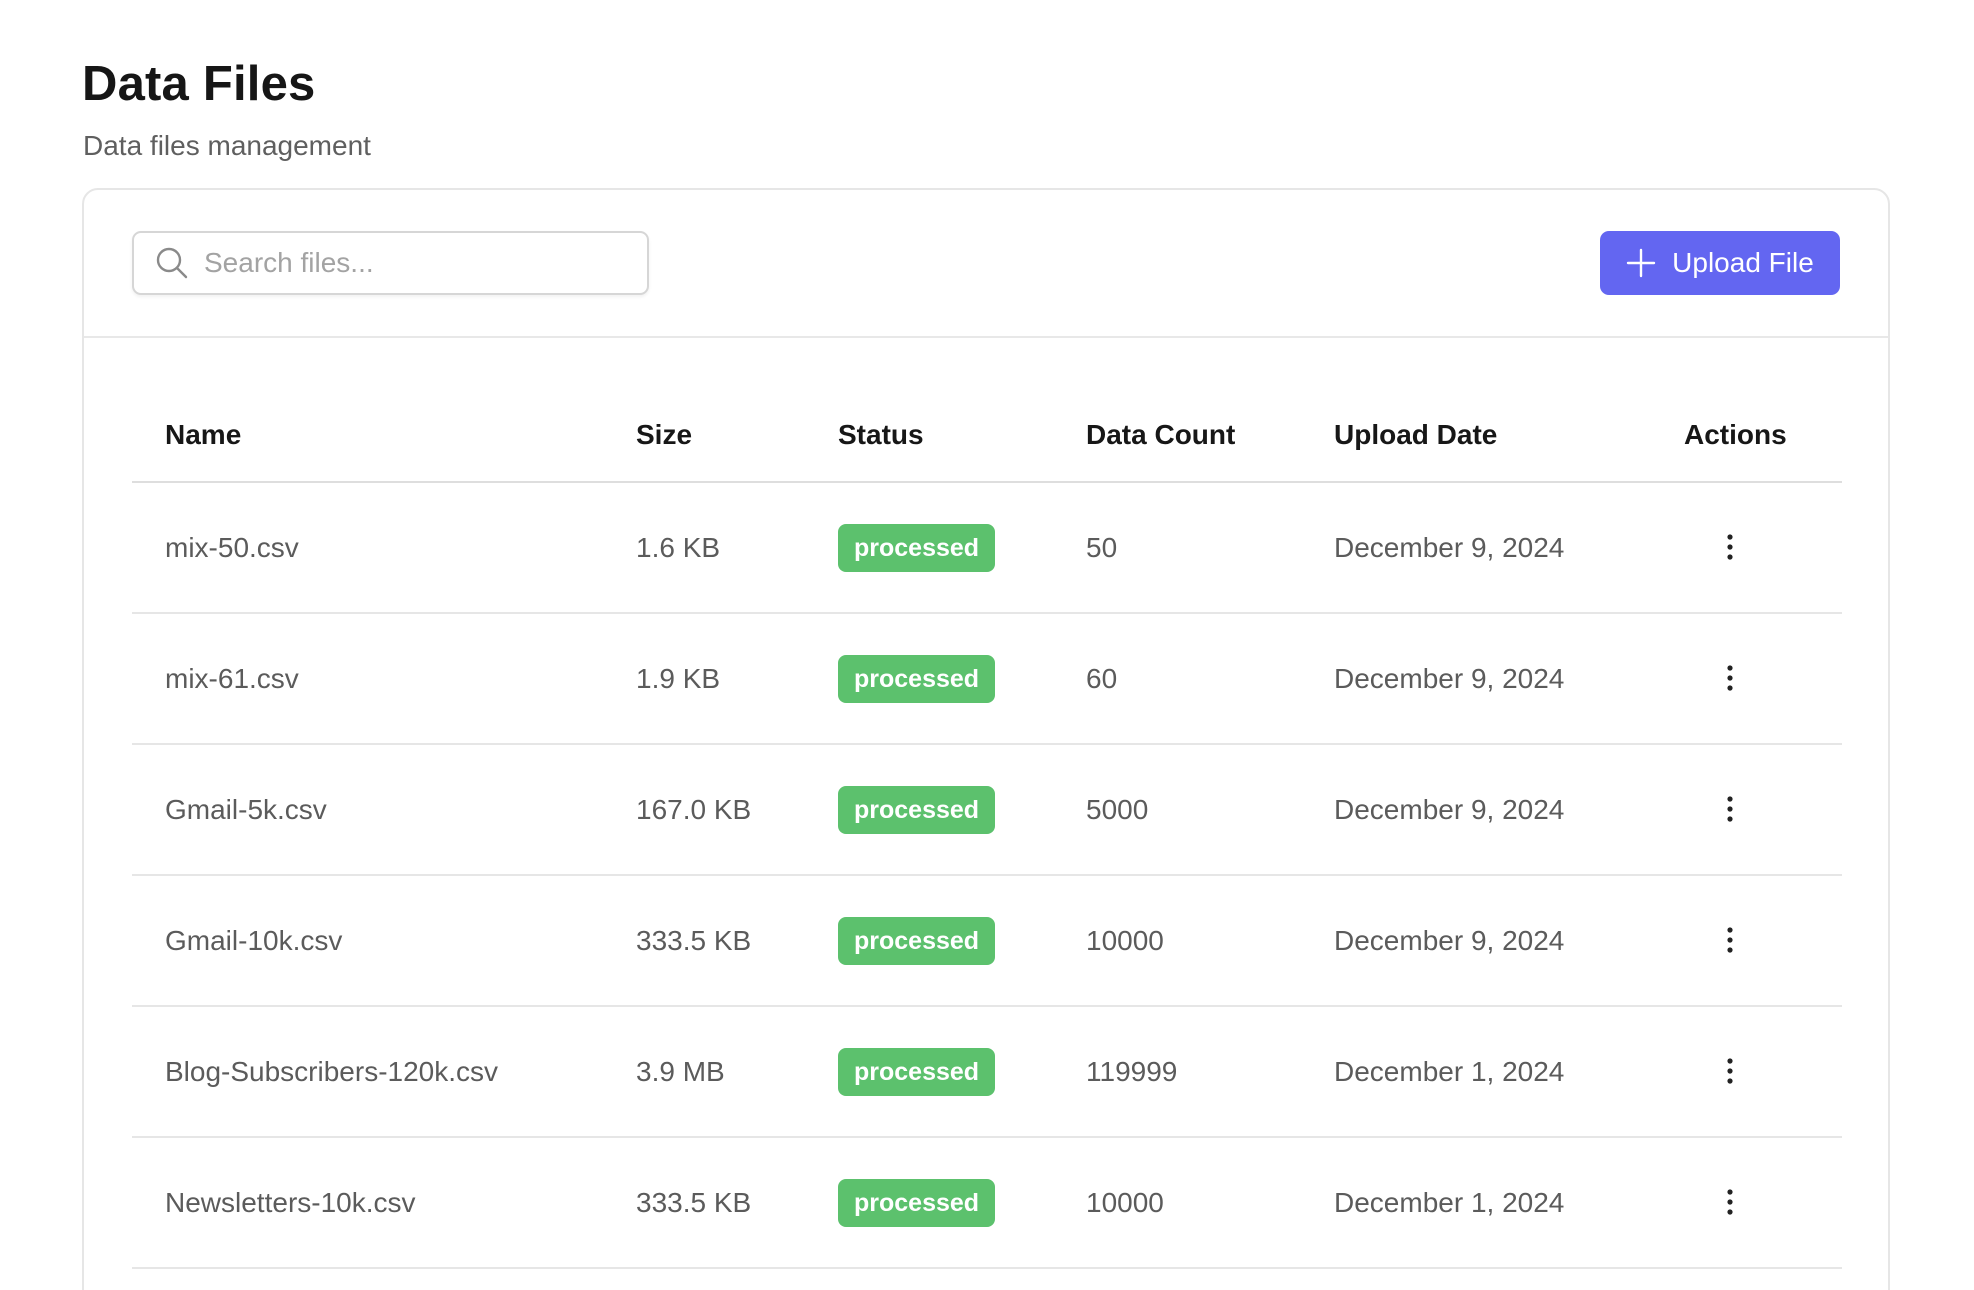  I want to click on page-title: Data Files, so click(199, 84).